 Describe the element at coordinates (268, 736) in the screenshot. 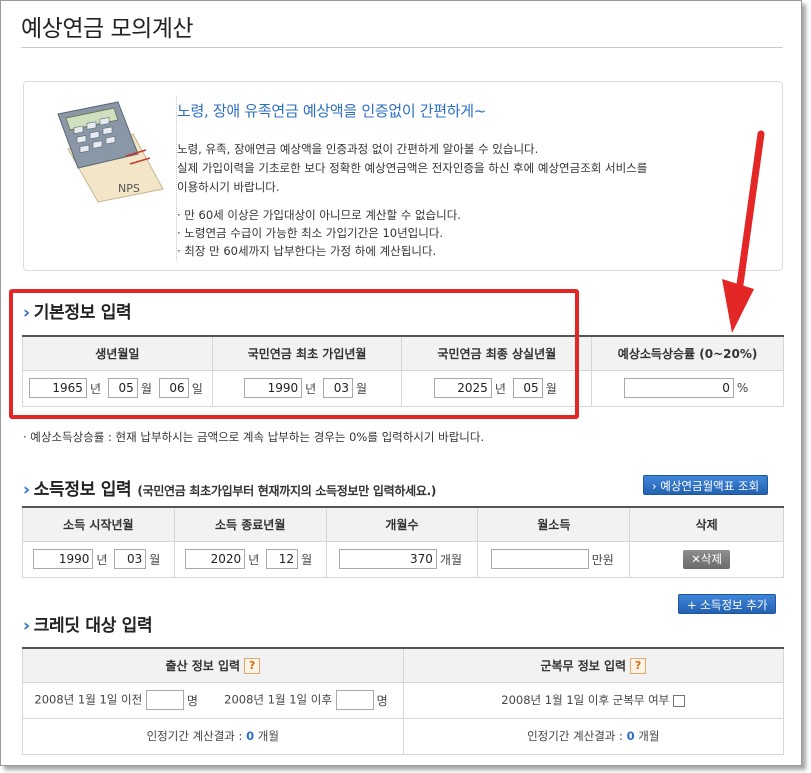

I see `birth-result-unit: 개월` at that location.